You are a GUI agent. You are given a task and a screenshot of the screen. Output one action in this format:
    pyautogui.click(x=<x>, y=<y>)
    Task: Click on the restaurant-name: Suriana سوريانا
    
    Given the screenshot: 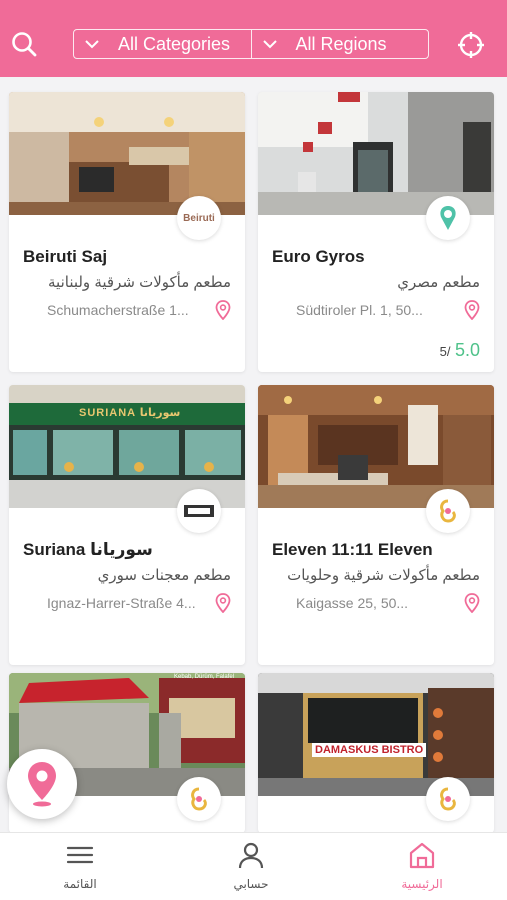 What is the action you would take?
    pyautogui.click(x=88, y=549)
    